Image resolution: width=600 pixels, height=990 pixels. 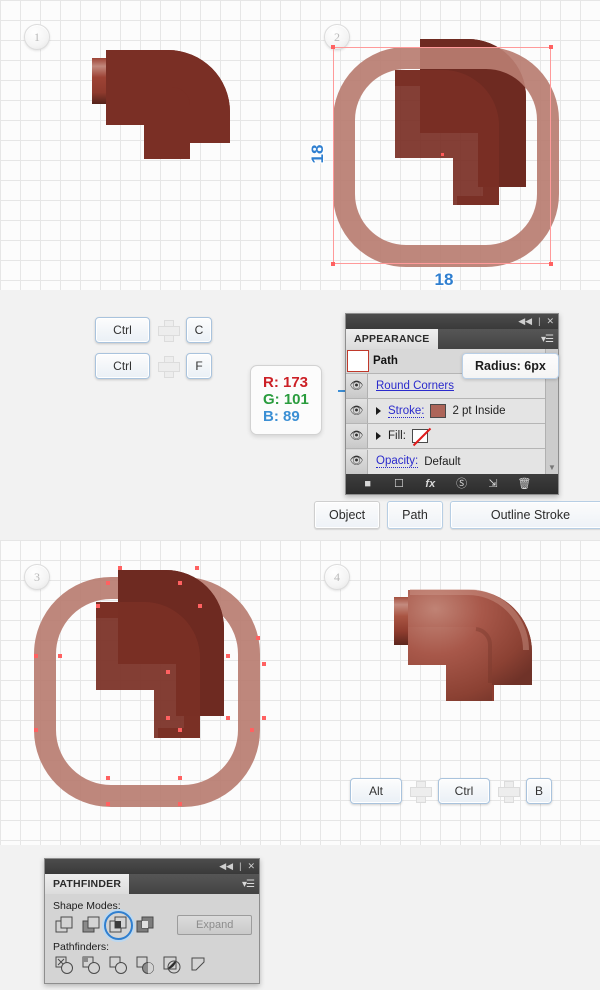 I want to click on appearance-row-label: Path, so click(x=385, y=361).